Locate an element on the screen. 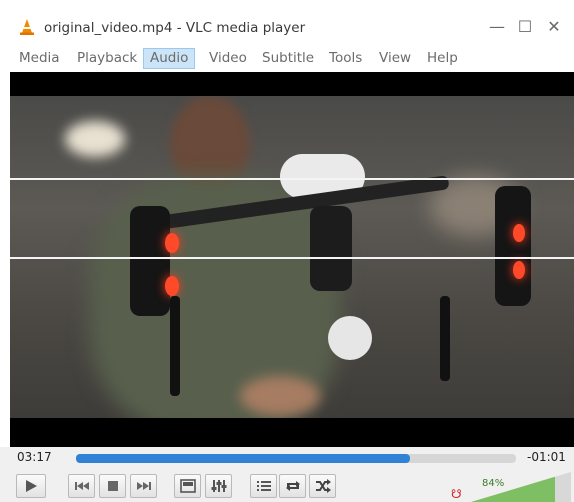 The image size is (574, 502). previous-button is located at coordinates (81, 486).